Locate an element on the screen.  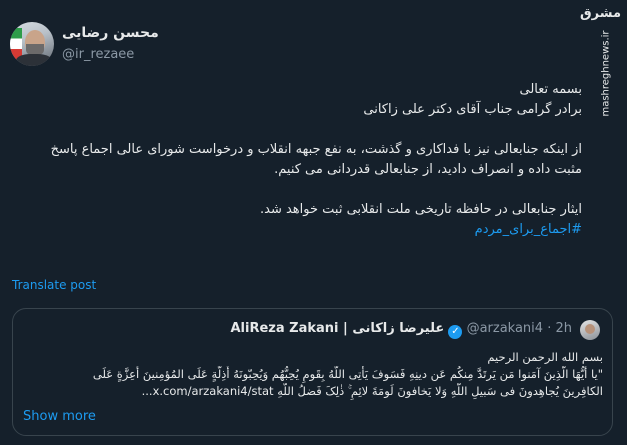
quoted-author-avatar is located at coordinates (590, 330).